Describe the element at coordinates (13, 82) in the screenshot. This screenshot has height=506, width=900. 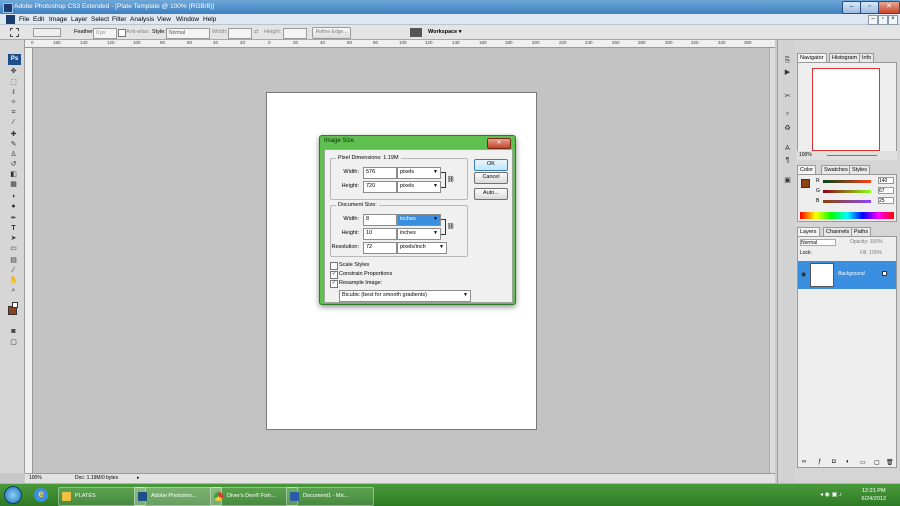
I see `marquee-tool-icon: ⬚` at that location.